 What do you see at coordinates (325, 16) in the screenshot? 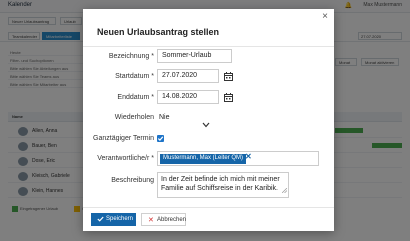
I see `close-icon: ×` at bounding box center [325, 16].